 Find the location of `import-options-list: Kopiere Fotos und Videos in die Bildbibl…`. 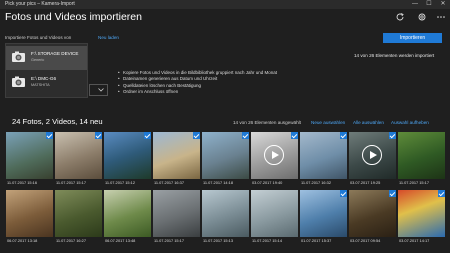

import-options-list: Kopiere Fotos und Videos in die Bildbibl… is located at coordinates (197, 82).